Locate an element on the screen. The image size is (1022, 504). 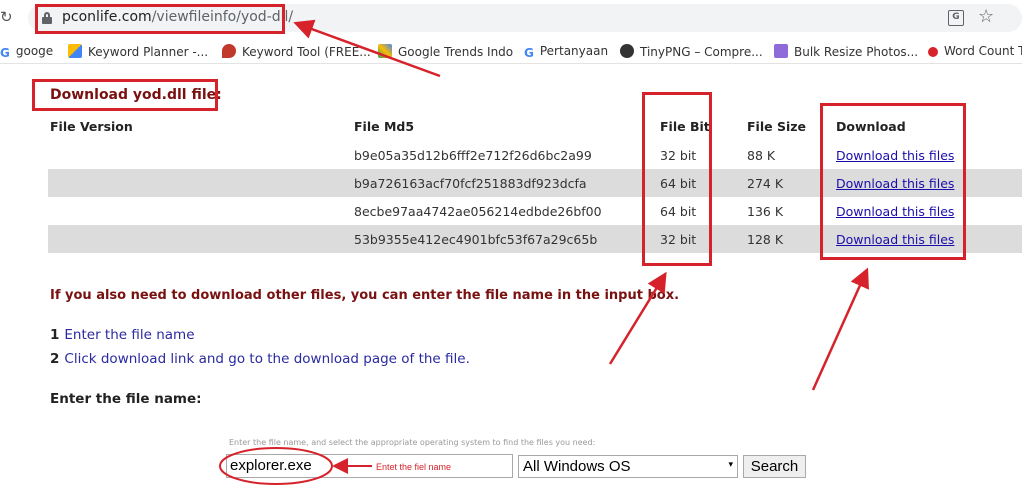
os-select-value: All Windows OS is located at coordinates (577, 466).